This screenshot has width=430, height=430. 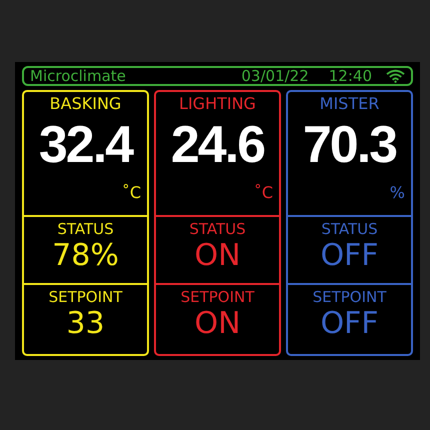 I want to click on status-value: 78%, so click(x=85, y=256).